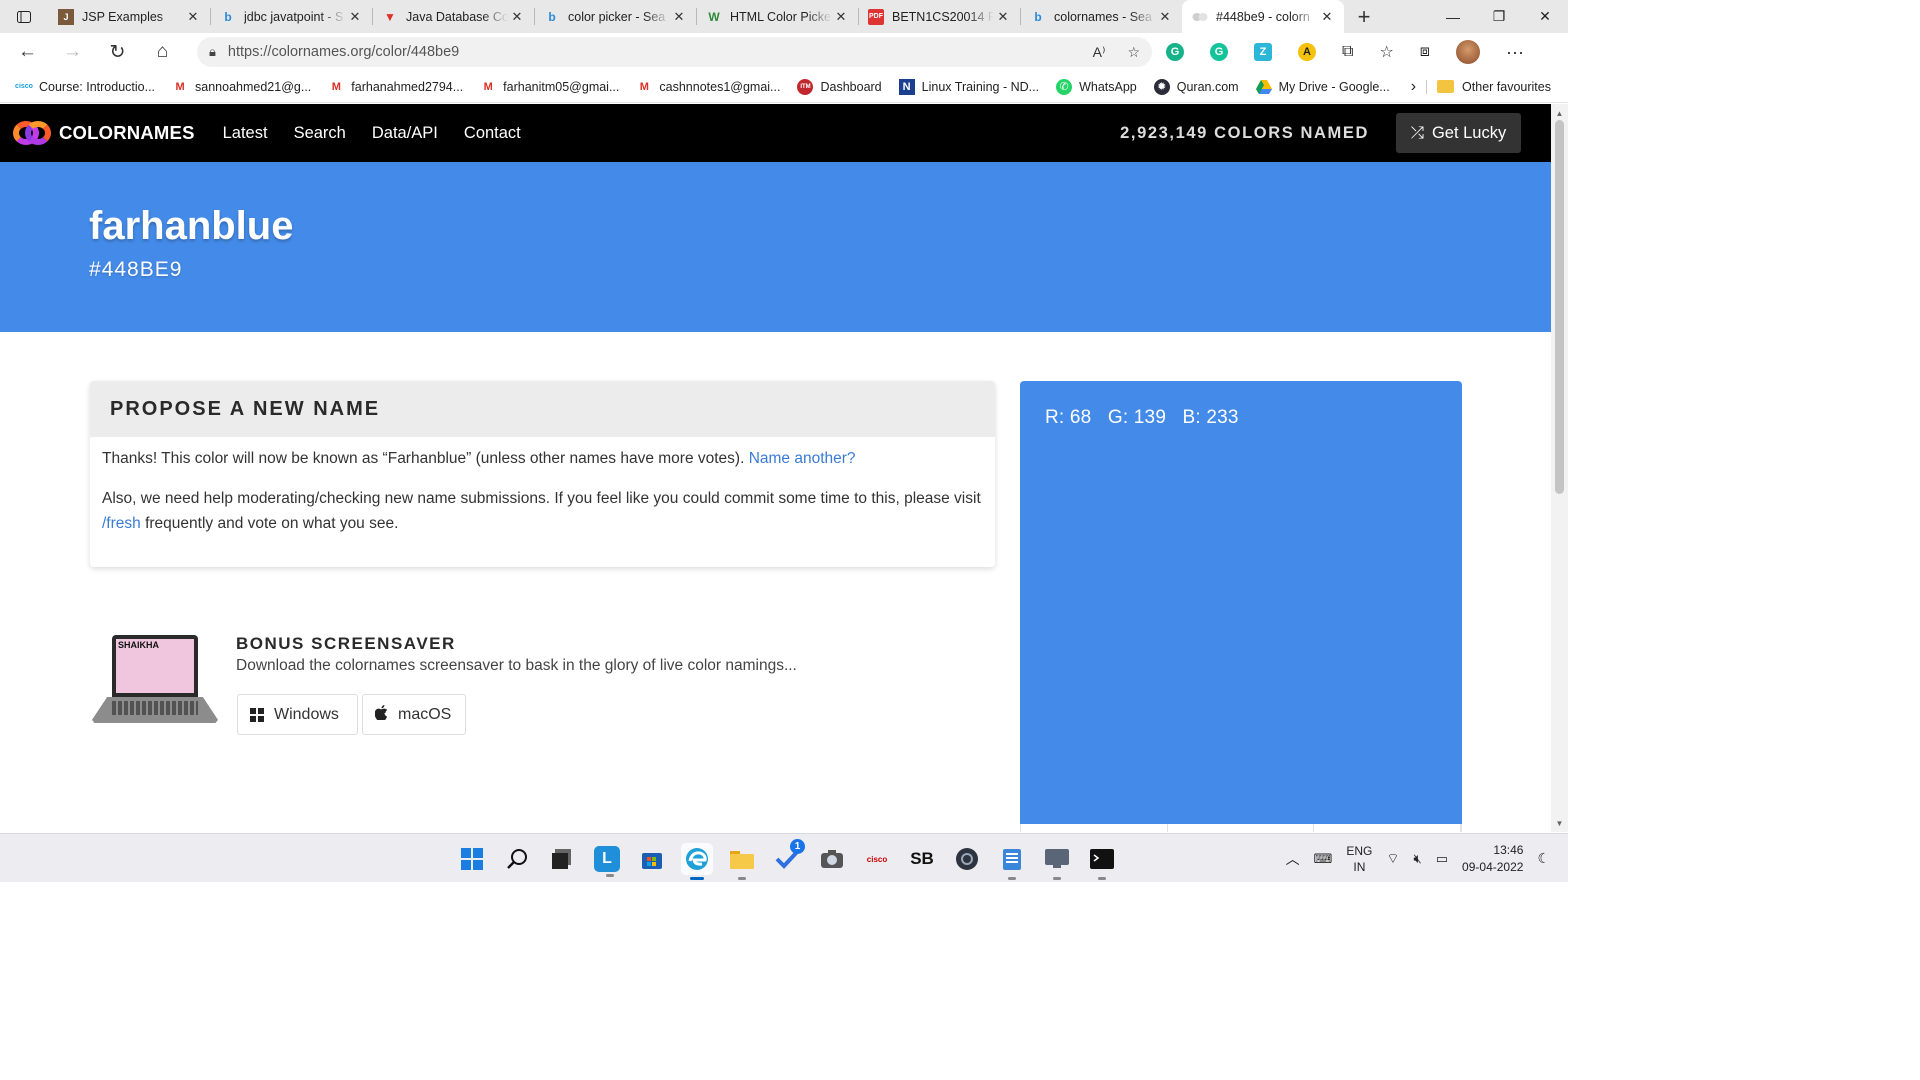 This screenshot has height=1080, width=1920. Describe the element at coordinates (269, 523) in the screenshot. I see `help-text-end: frequently and vote on what you see.` at that location.